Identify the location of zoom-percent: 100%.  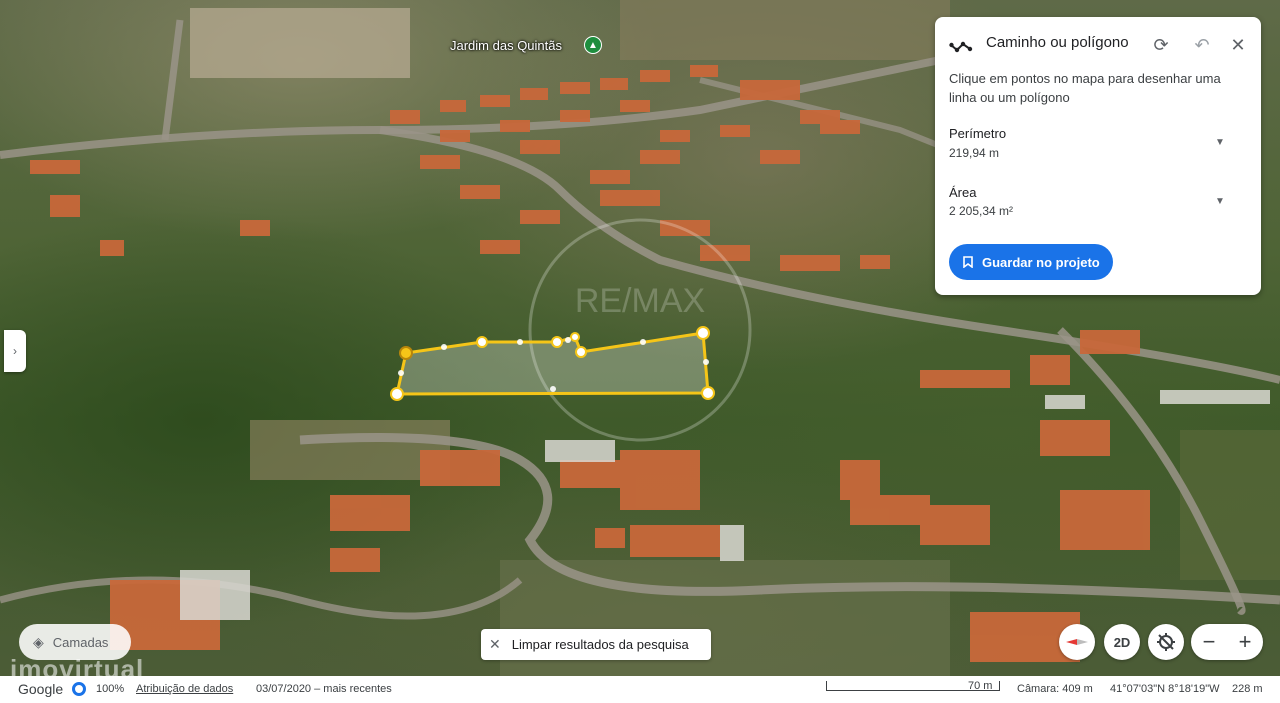
(110, 689).